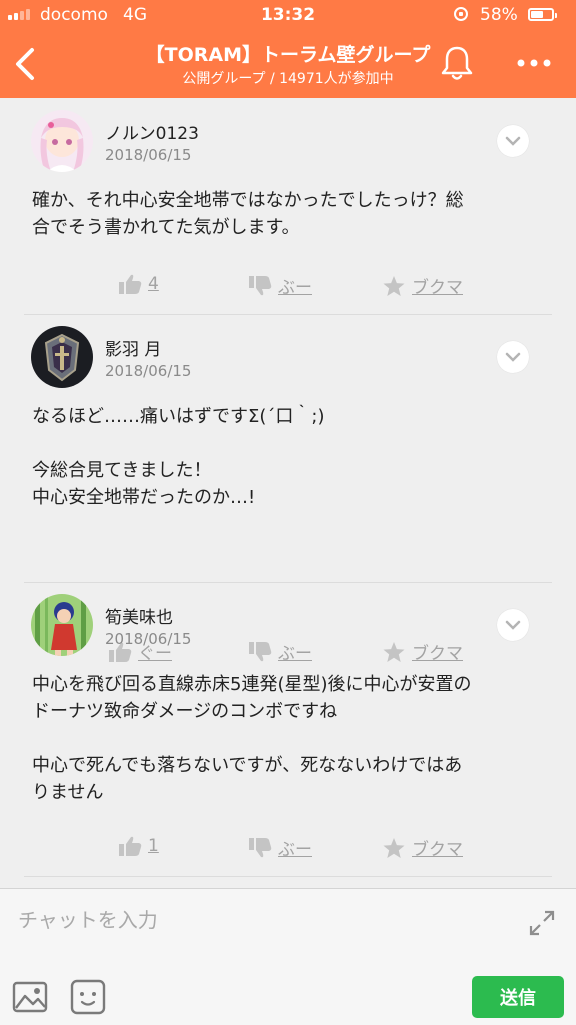 This screenshot has width=576, height=1025. What do you see at coordinates (122, 470) in the screenshot?
I see `text-line: 今総合見てきました！` at bounding box center [122, 470].